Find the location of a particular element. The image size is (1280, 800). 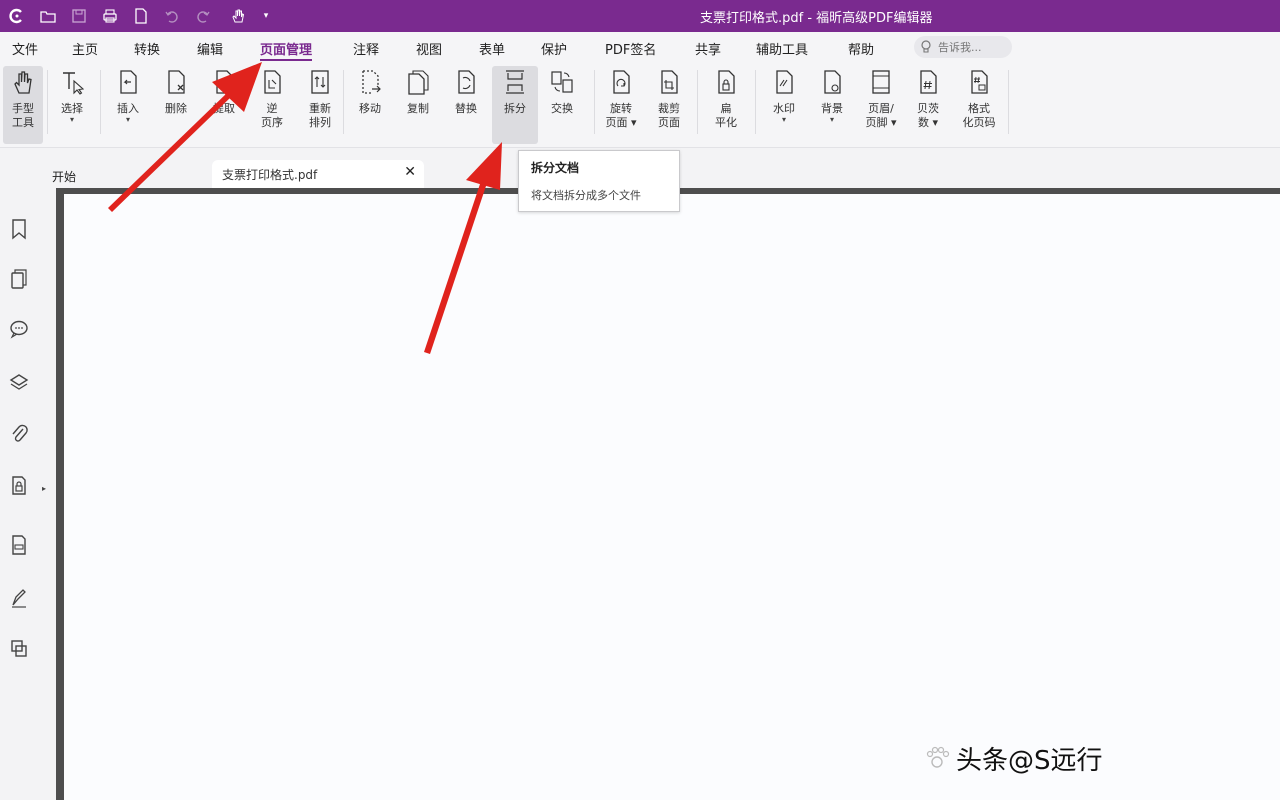

format-page-number-button: 格式 化页码 is located at coordinates (979, 105).